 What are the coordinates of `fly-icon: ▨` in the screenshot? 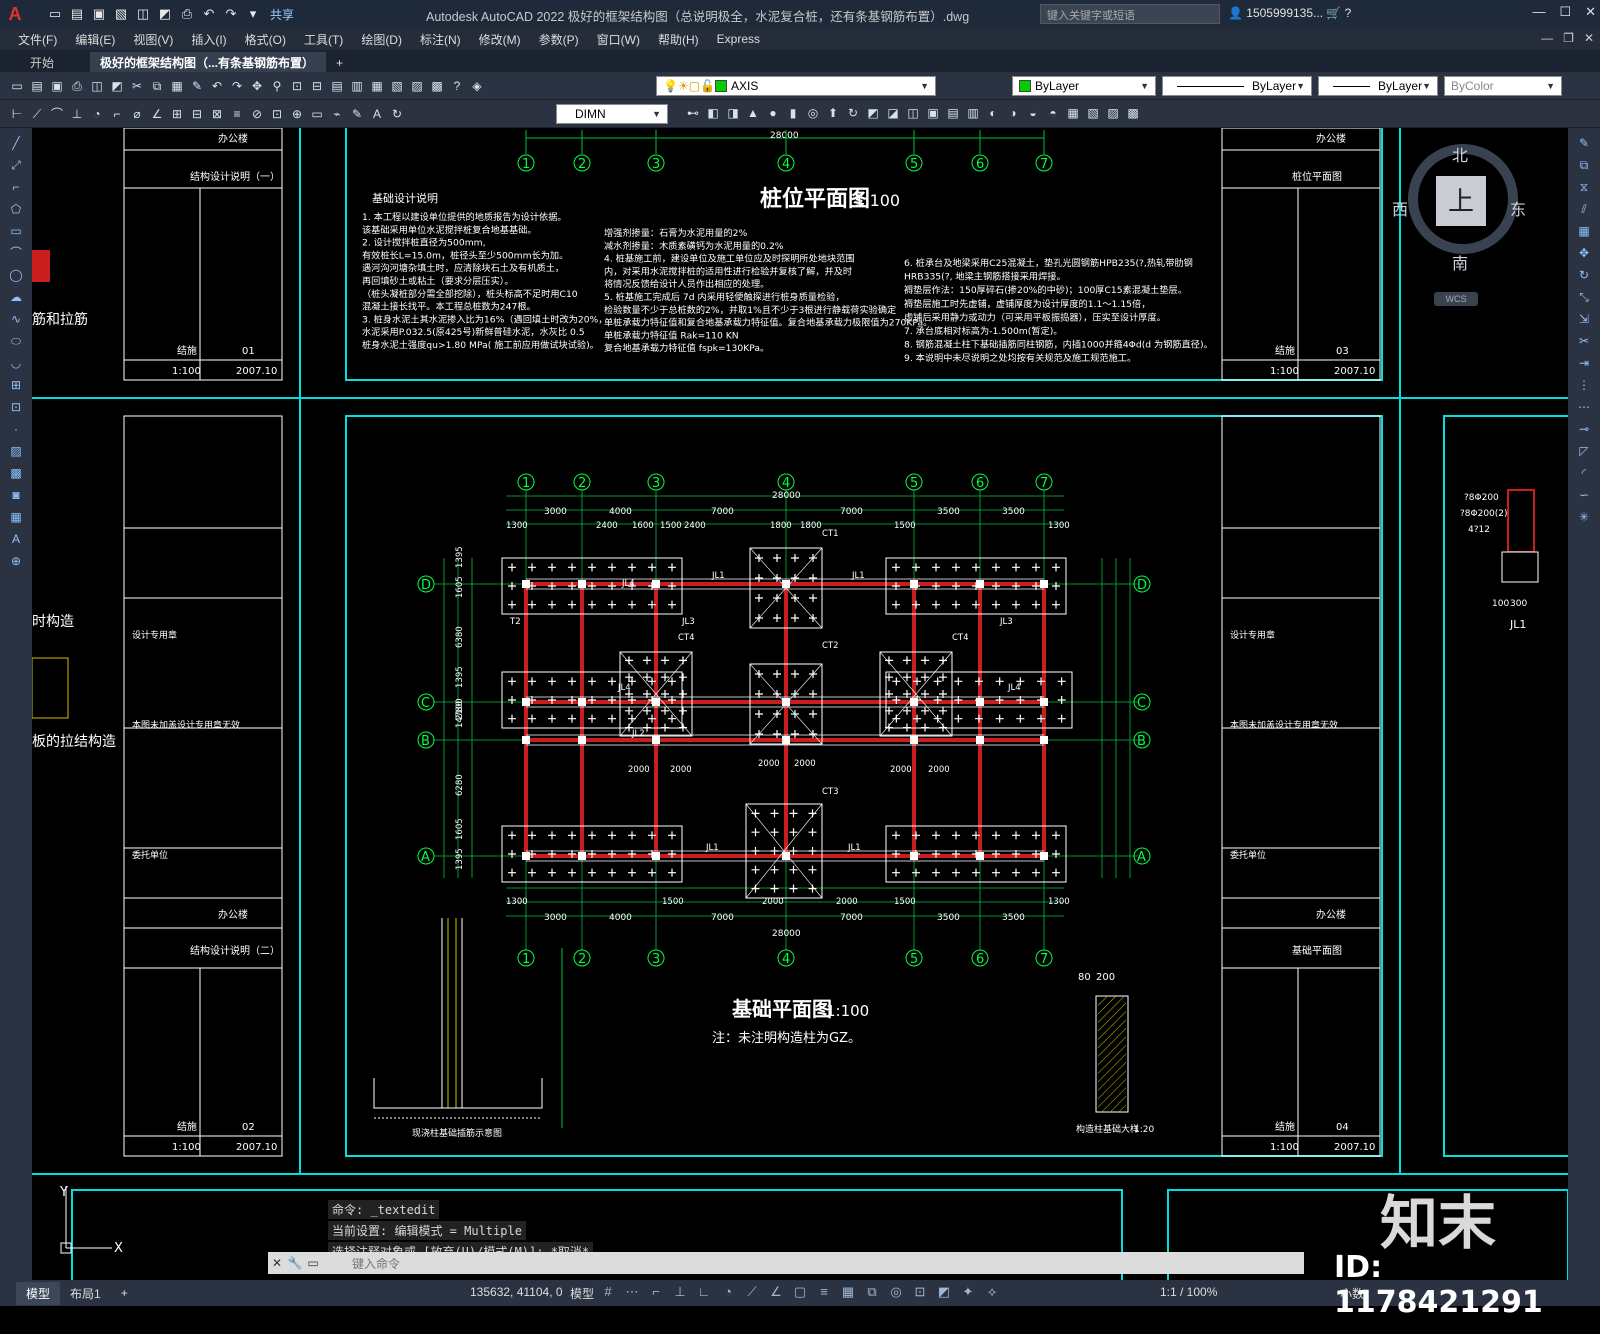 It's located at (1113, 113).